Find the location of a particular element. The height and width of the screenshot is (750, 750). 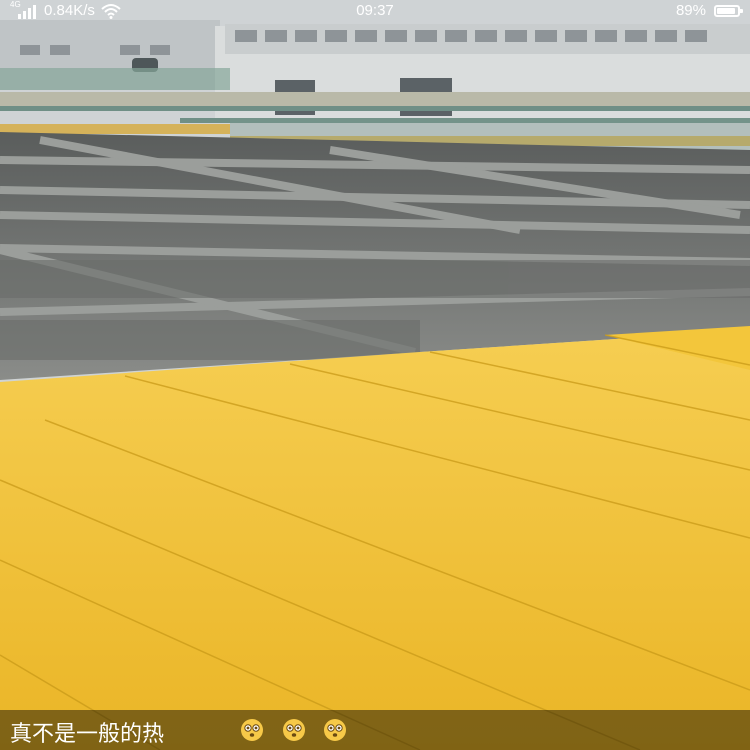

caption-bar: 真不是一般的热 is located at coordinates (375, 730).